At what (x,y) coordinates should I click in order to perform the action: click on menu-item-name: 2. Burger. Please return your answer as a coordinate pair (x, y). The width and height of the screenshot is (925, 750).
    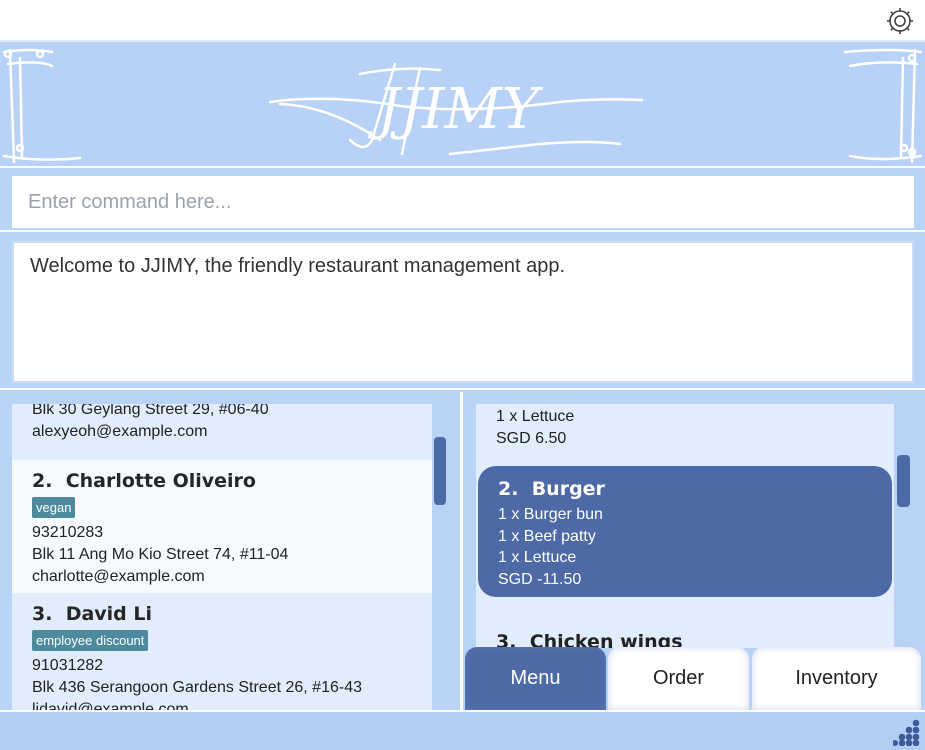
    Looking at the image, I should click on (685, 489).